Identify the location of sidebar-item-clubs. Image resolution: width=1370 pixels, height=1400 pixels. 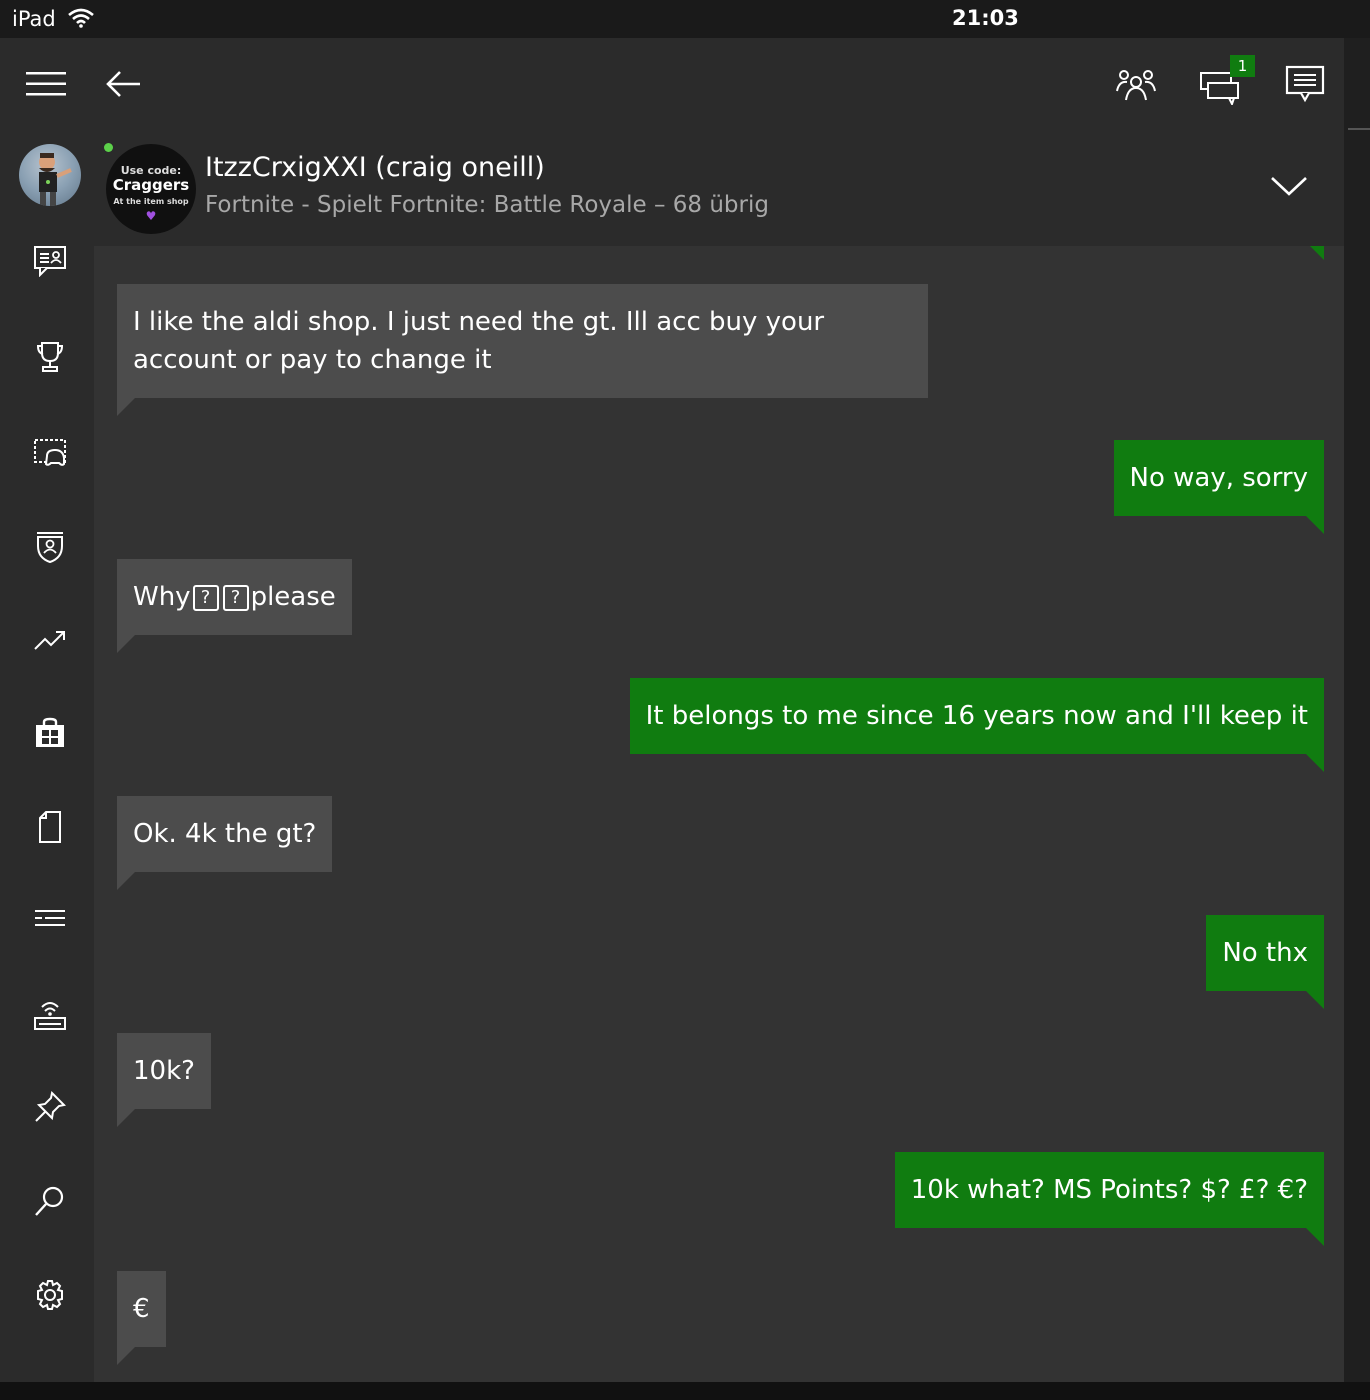
(50, 547).